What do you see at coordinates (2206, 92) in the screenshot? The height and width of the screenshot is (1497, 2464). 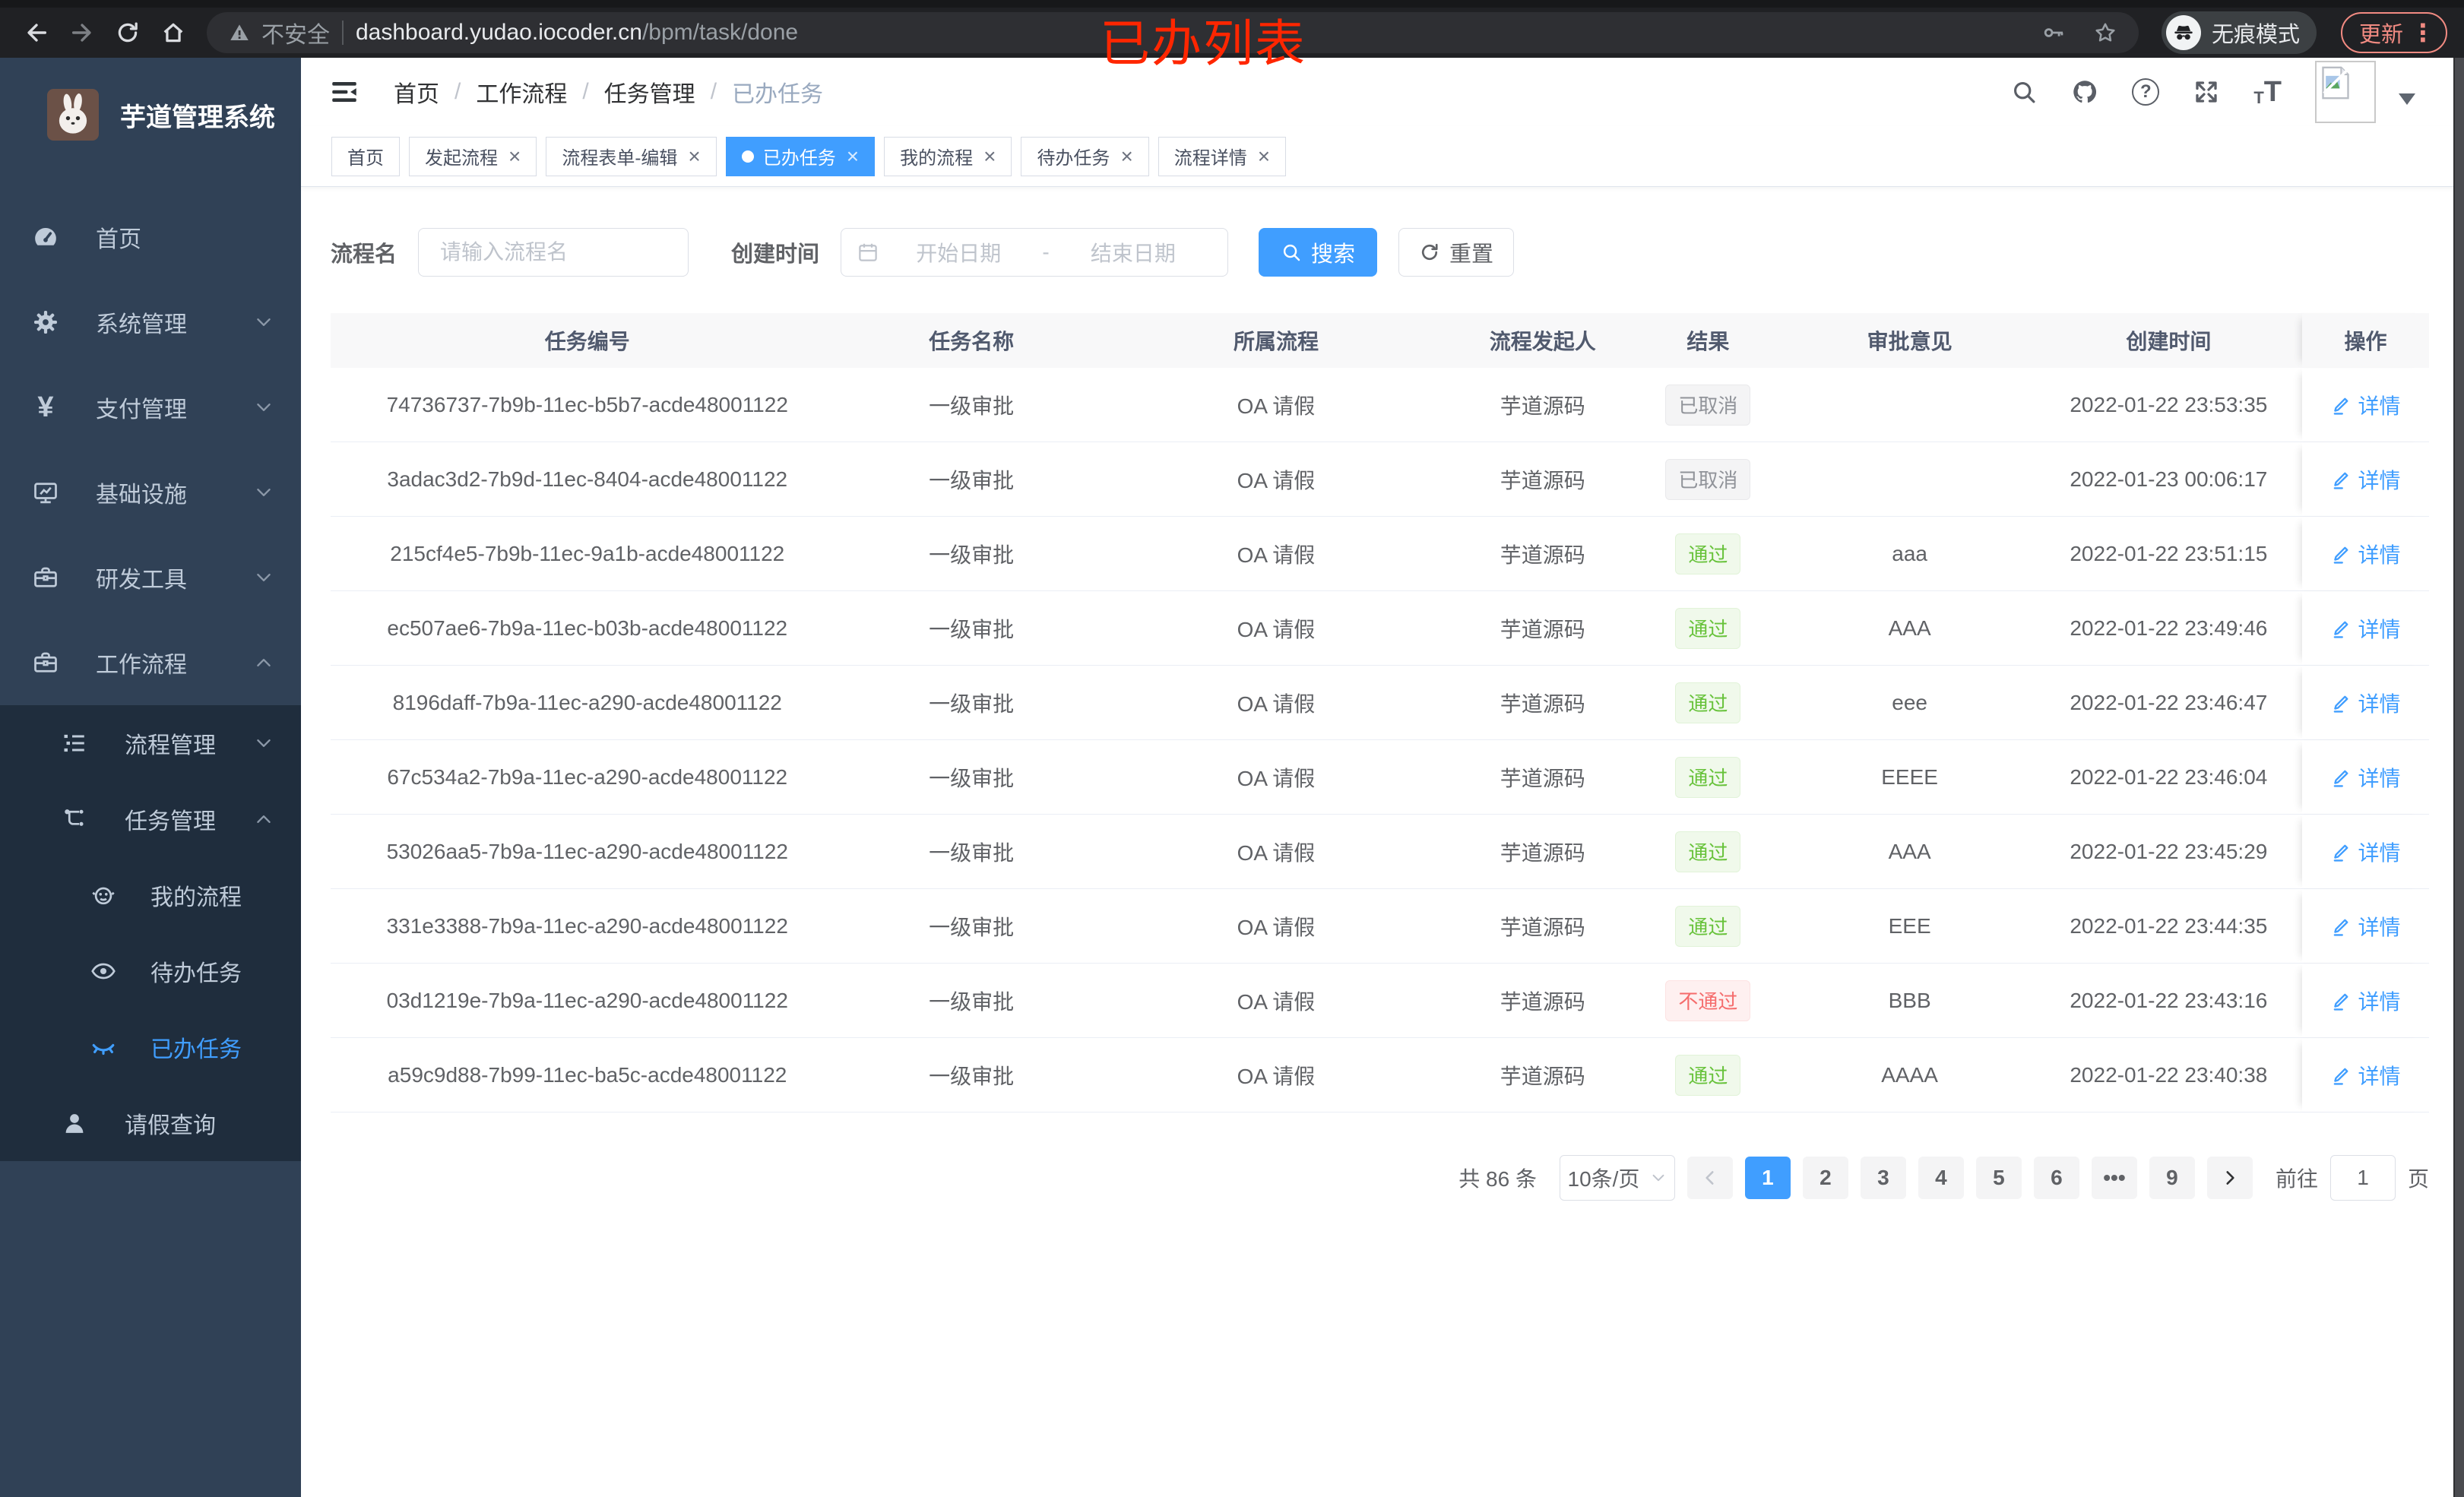 I see `fullscreen-icon` at bounding box center [2206, 92].